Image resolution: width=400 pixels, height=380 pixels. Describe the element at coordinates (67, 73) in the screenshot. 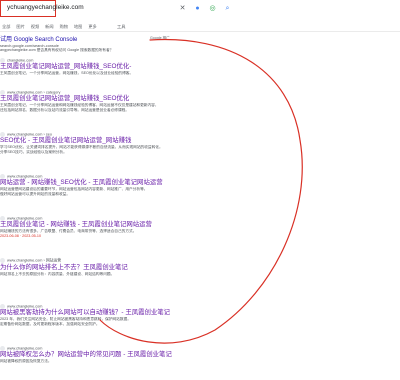

I see `result-snippet: 王凤霞创业笔记，一个分享网站运营，网站赚钱，SEO优化以及创业经验的博客。` at that location.